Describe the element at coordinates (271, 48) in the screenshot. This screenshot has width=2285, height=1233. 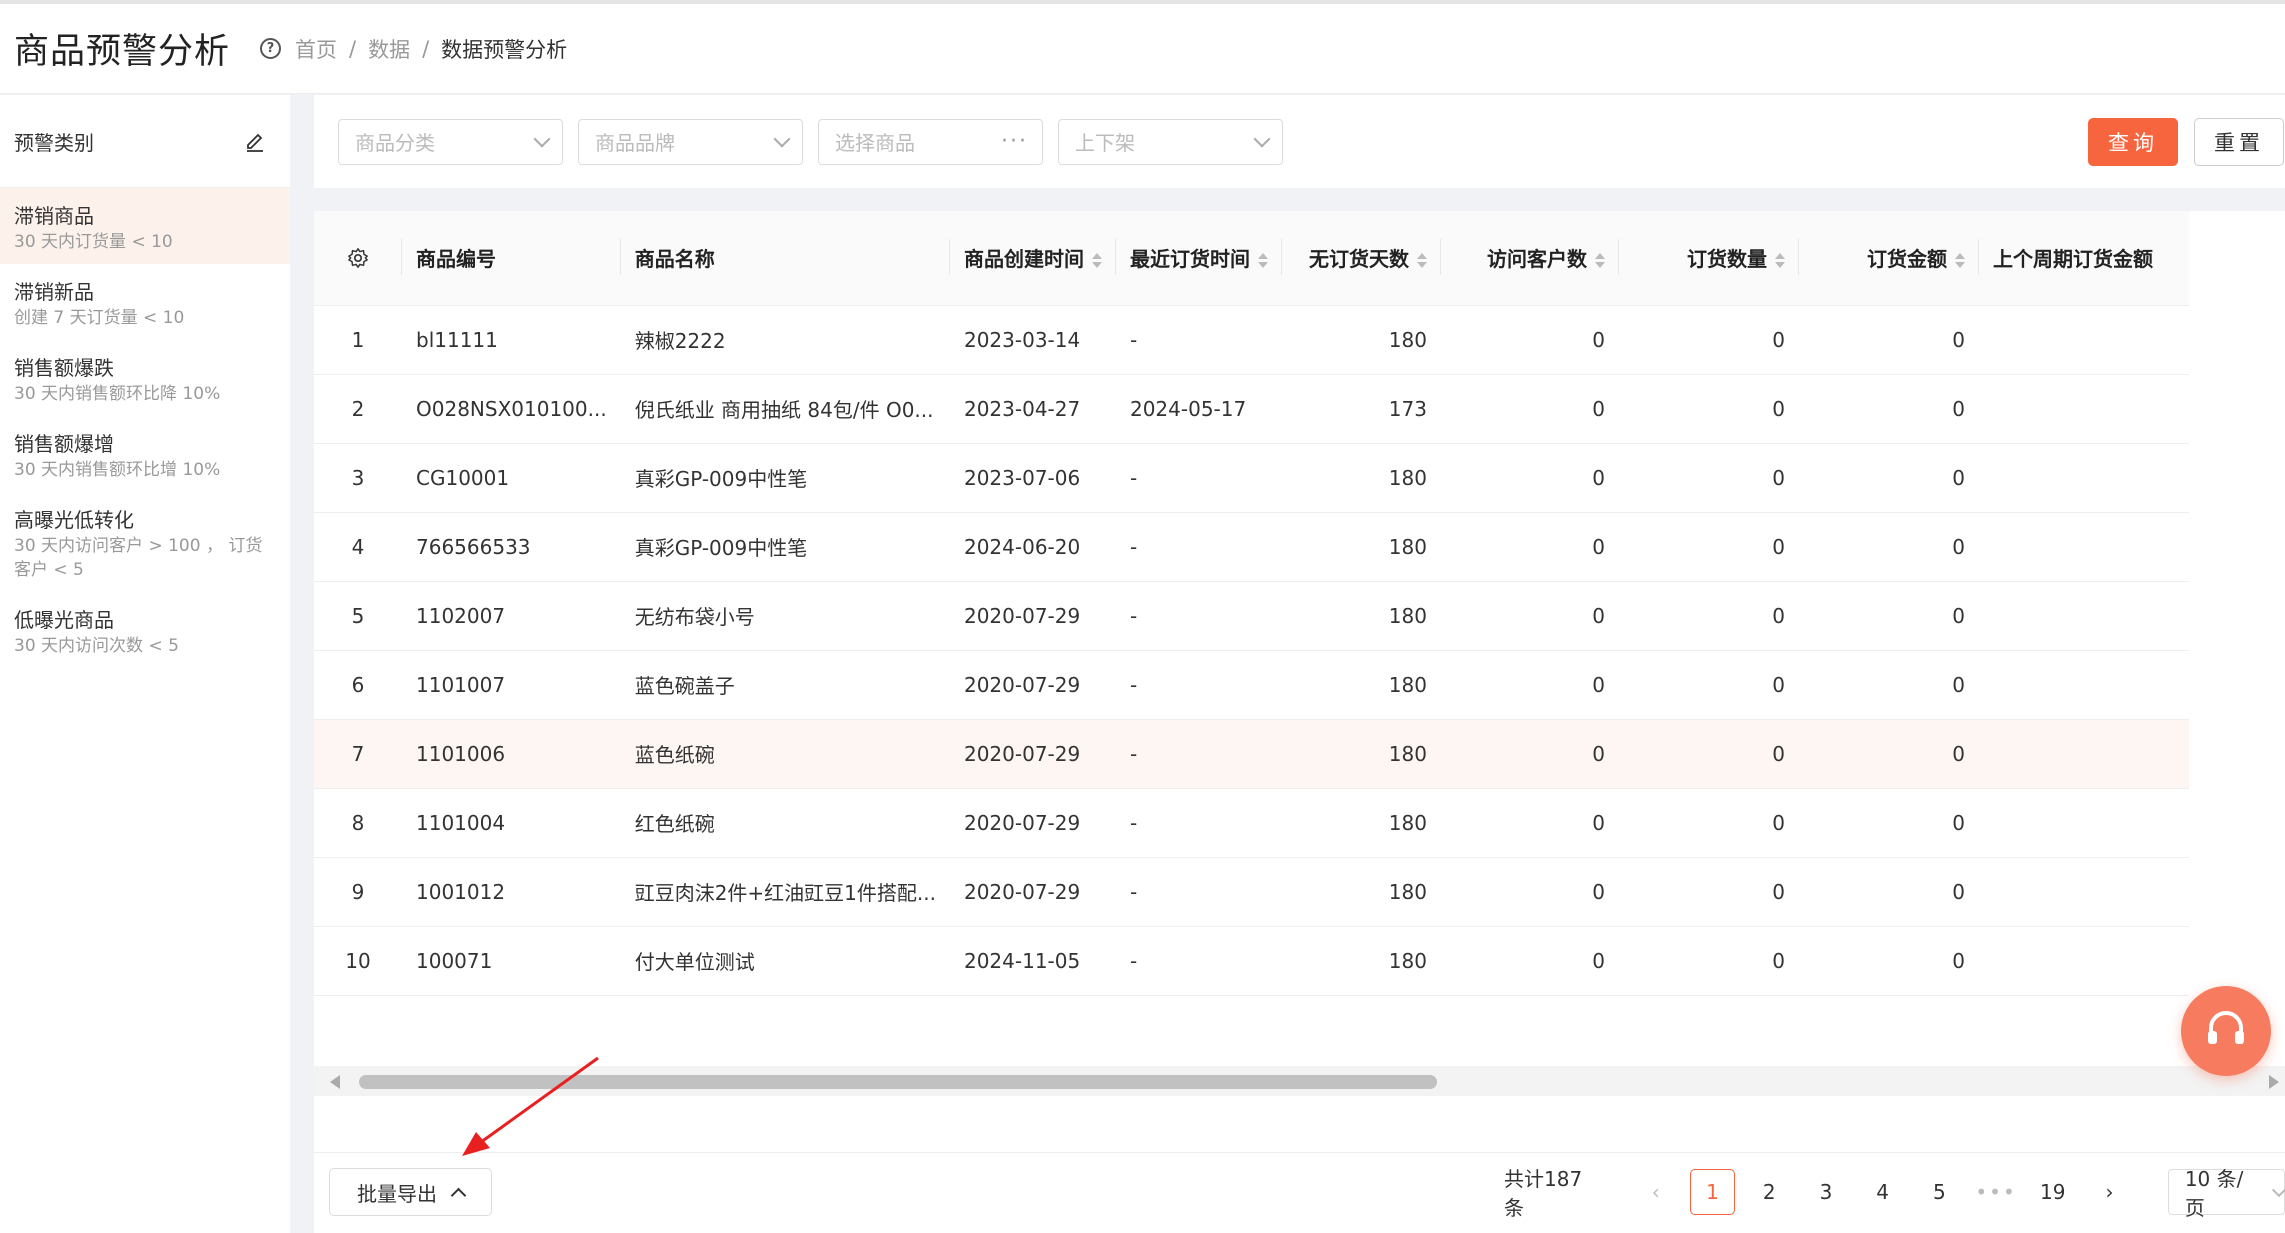
I see `help-icon: ?` at that location.